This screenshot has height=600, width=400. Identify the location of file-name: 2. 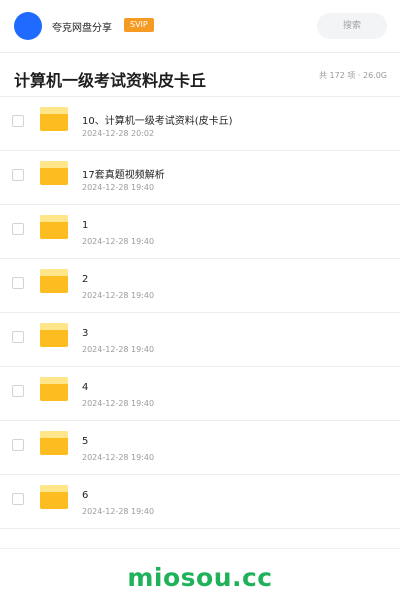
(85, 279).